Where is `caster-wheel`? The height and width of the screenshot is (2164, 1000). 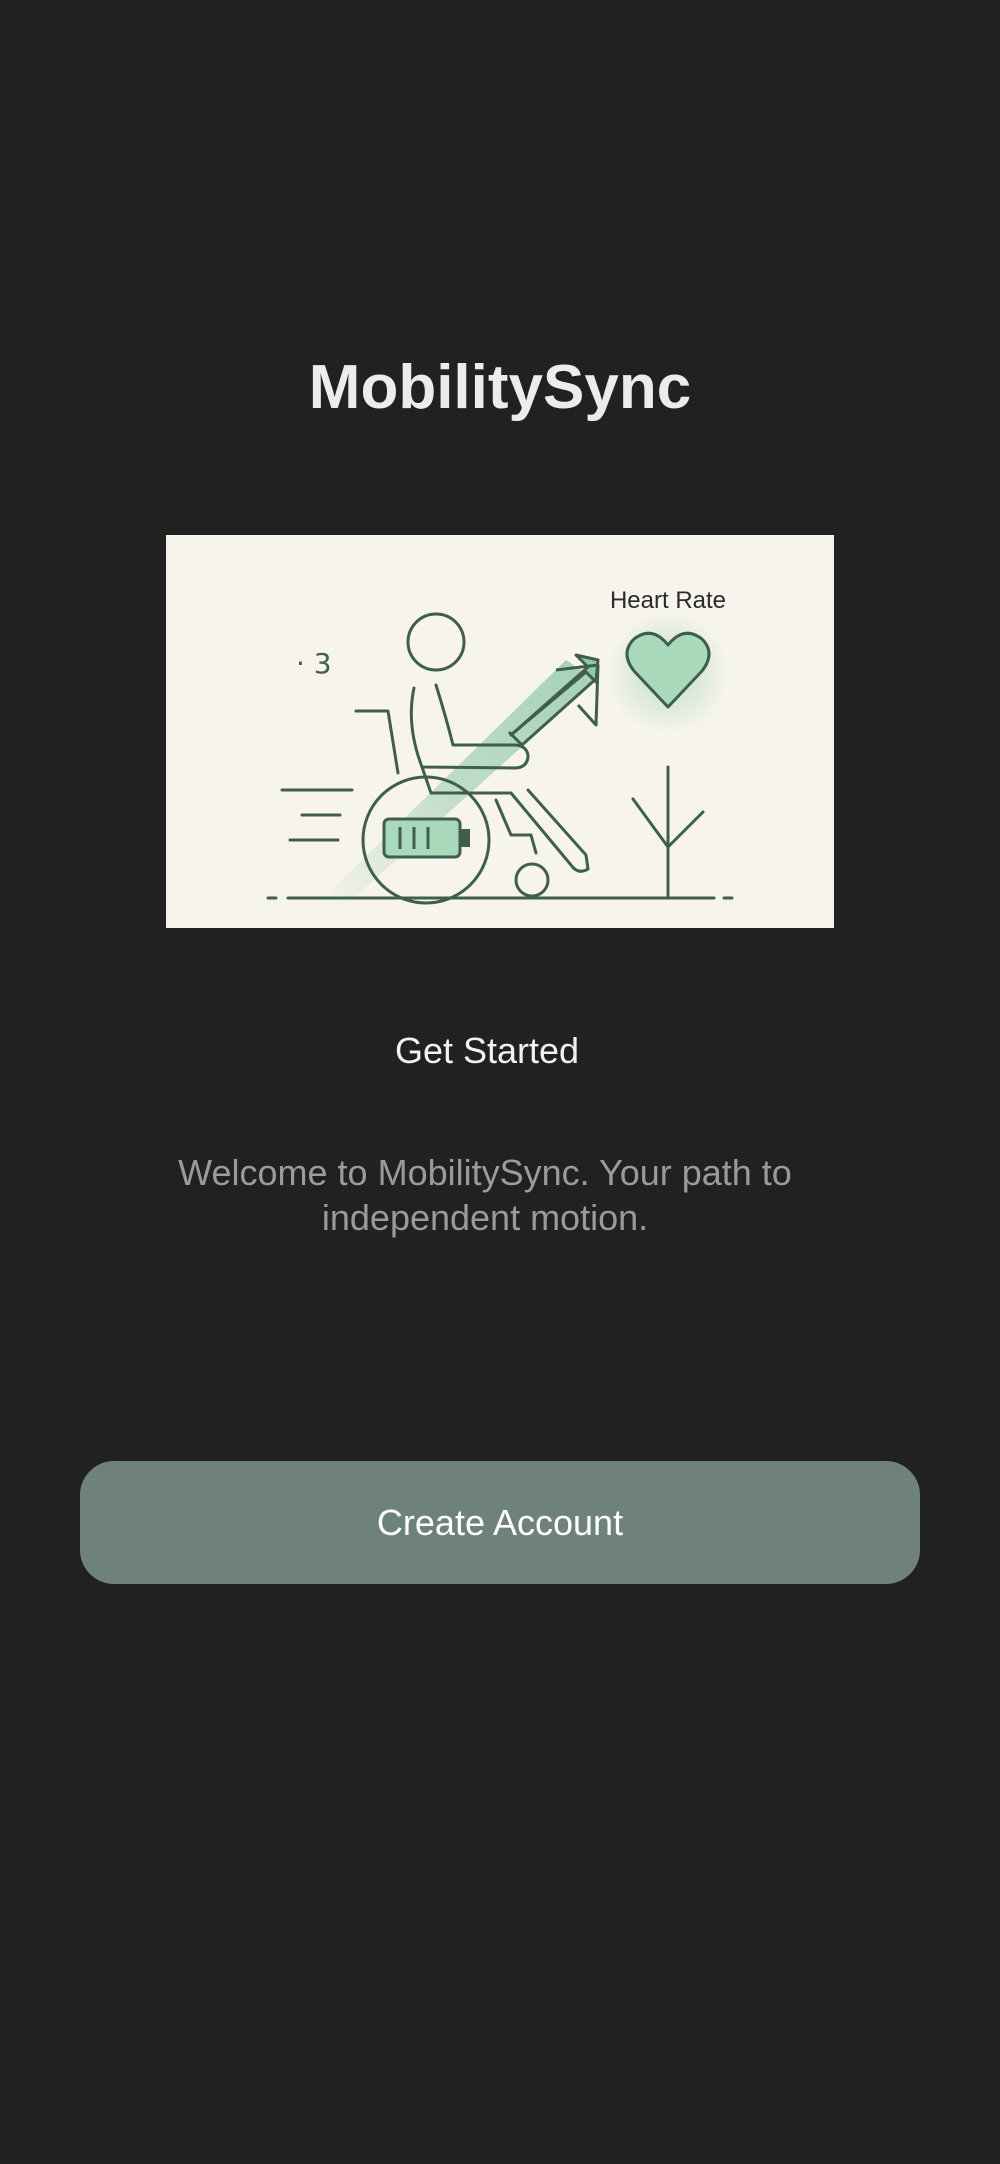 caster-wheel is located at coordinates (532, 880).